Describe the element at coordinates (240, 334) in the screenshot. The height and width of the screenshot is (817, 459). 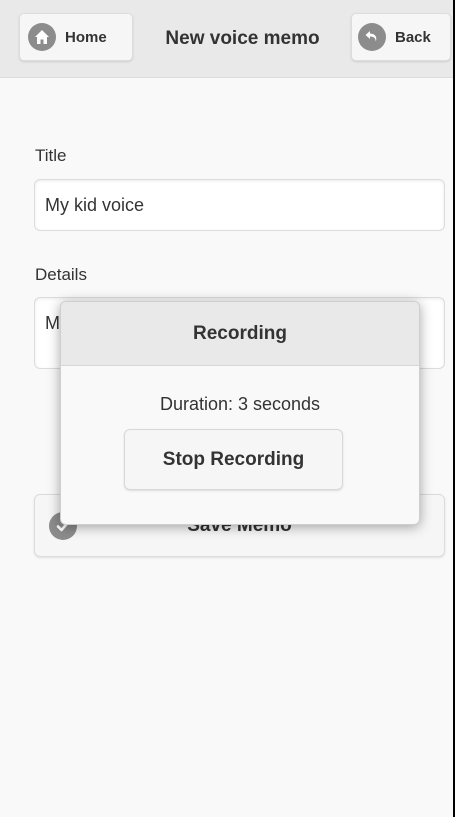
I see `popup-title: Recording` at that location.